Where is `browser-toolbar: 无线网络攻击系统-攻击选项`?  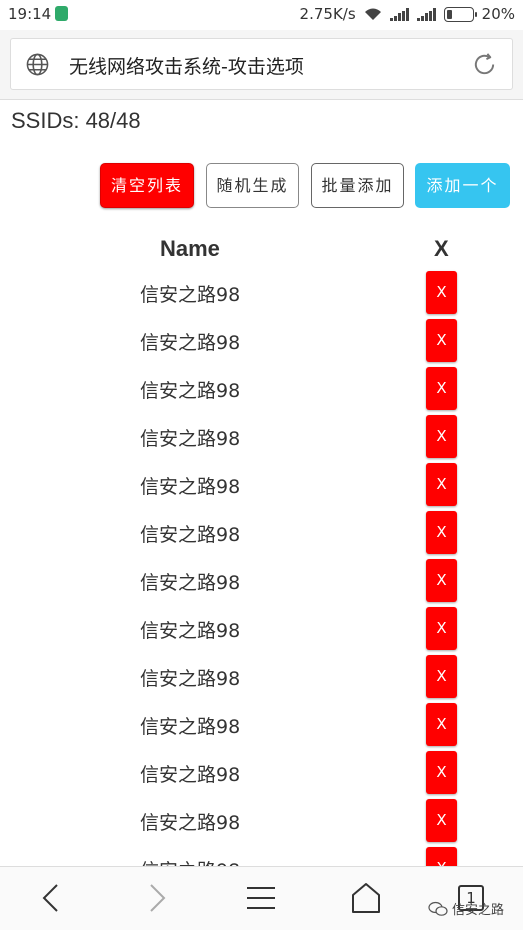
browser-toolbar: 无线网络攻击系统-攻击选项 is located at coordinates (261, 65).